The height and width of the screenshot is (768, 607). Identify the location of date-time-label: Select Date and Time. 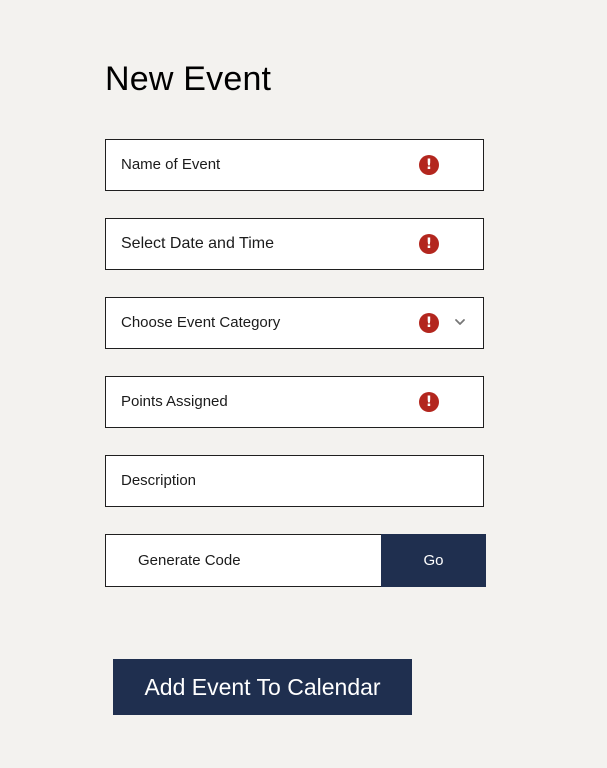
(197, 243).